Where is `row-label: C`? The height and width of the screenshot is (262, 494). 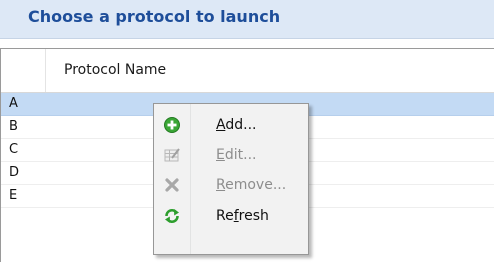 row-label: C is located at coordinates (14, 149).